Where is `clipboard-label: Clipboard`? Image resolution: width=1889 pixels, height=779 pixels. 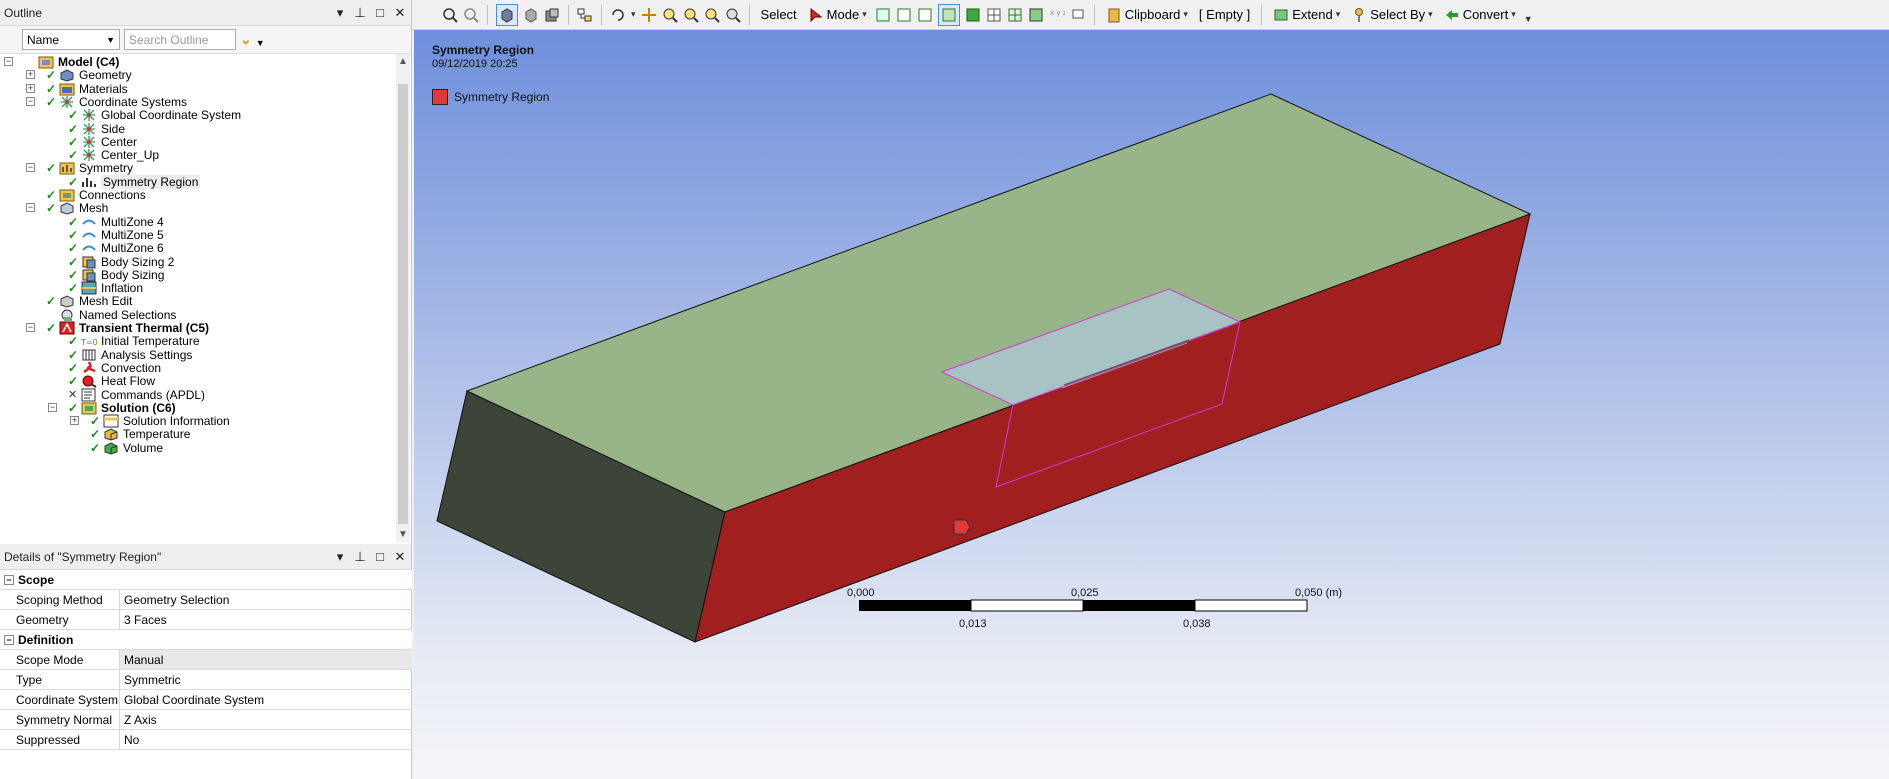 clipboard-label: Clipboard is located at coordinates (1152, 14).